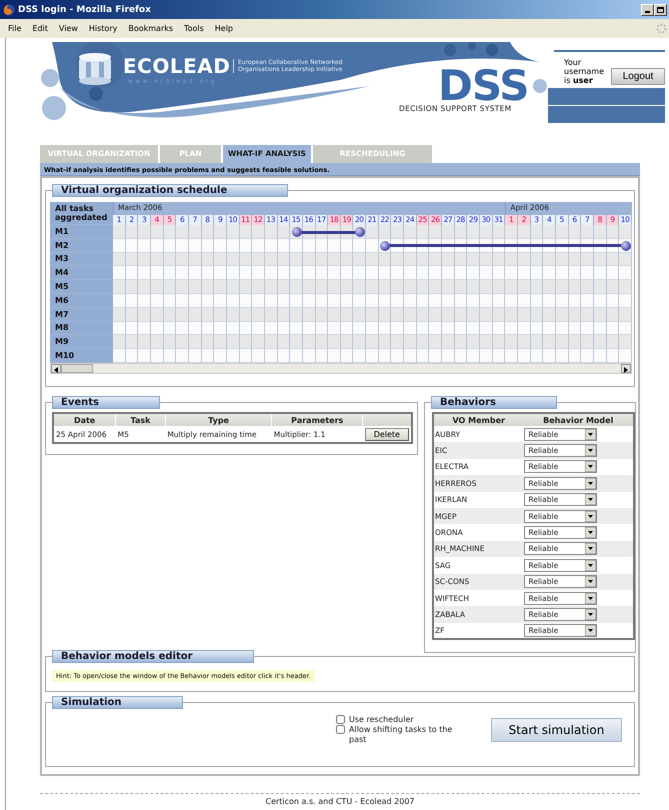  Describe the element at coordinates (224, 28) in the screenshot. I see `menu-item: Help` at that location.